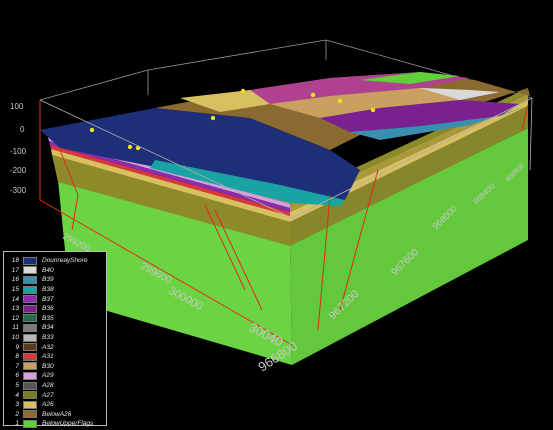 The height and width of the screenshot is (430, 553). Describe the element at coordinates (55, 309) in the screenshot. I see `legend-item: 13 B36` at that location.